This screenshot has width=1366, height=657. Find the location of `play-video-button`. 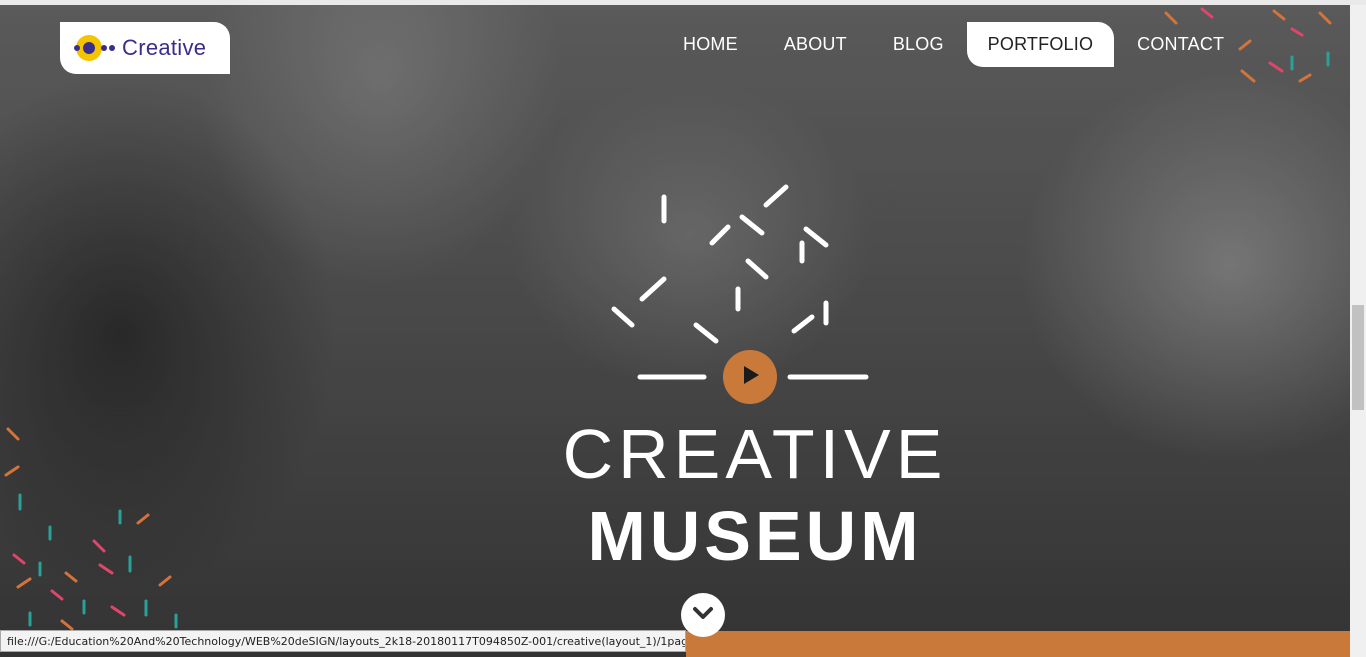

play-video-button is located at coordinates (750, 377).